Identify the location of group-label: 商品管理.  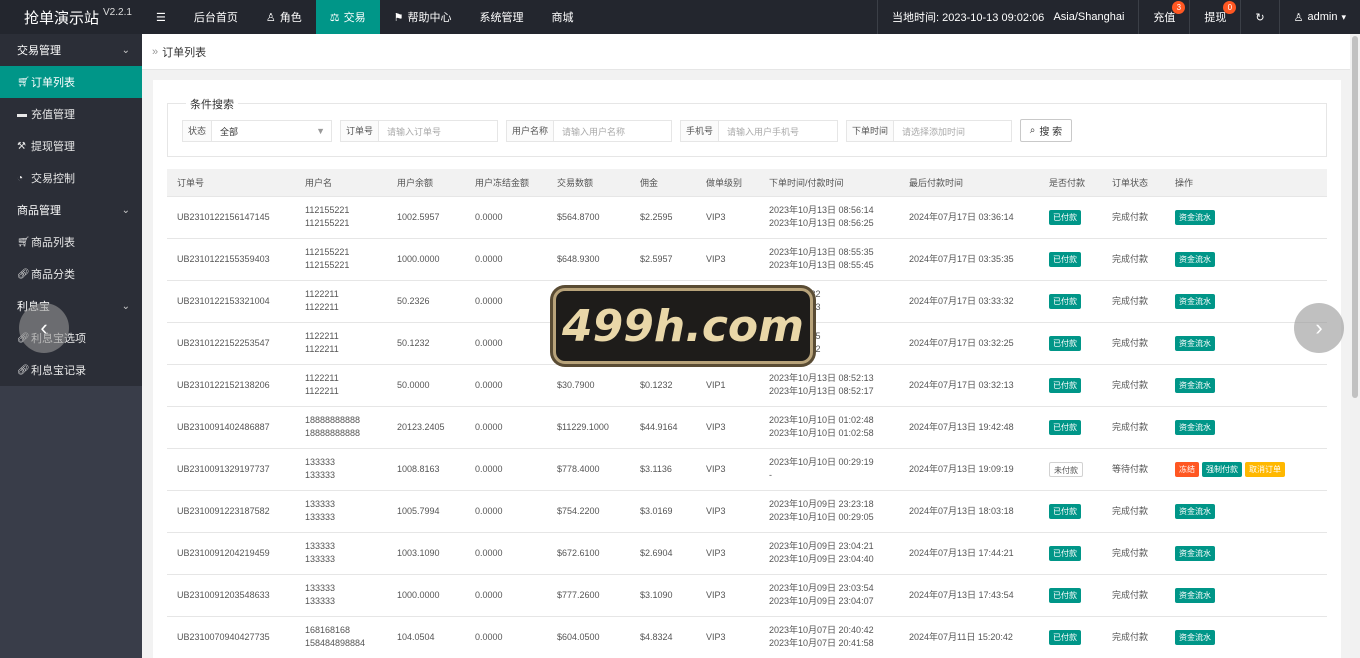
(39, 211).